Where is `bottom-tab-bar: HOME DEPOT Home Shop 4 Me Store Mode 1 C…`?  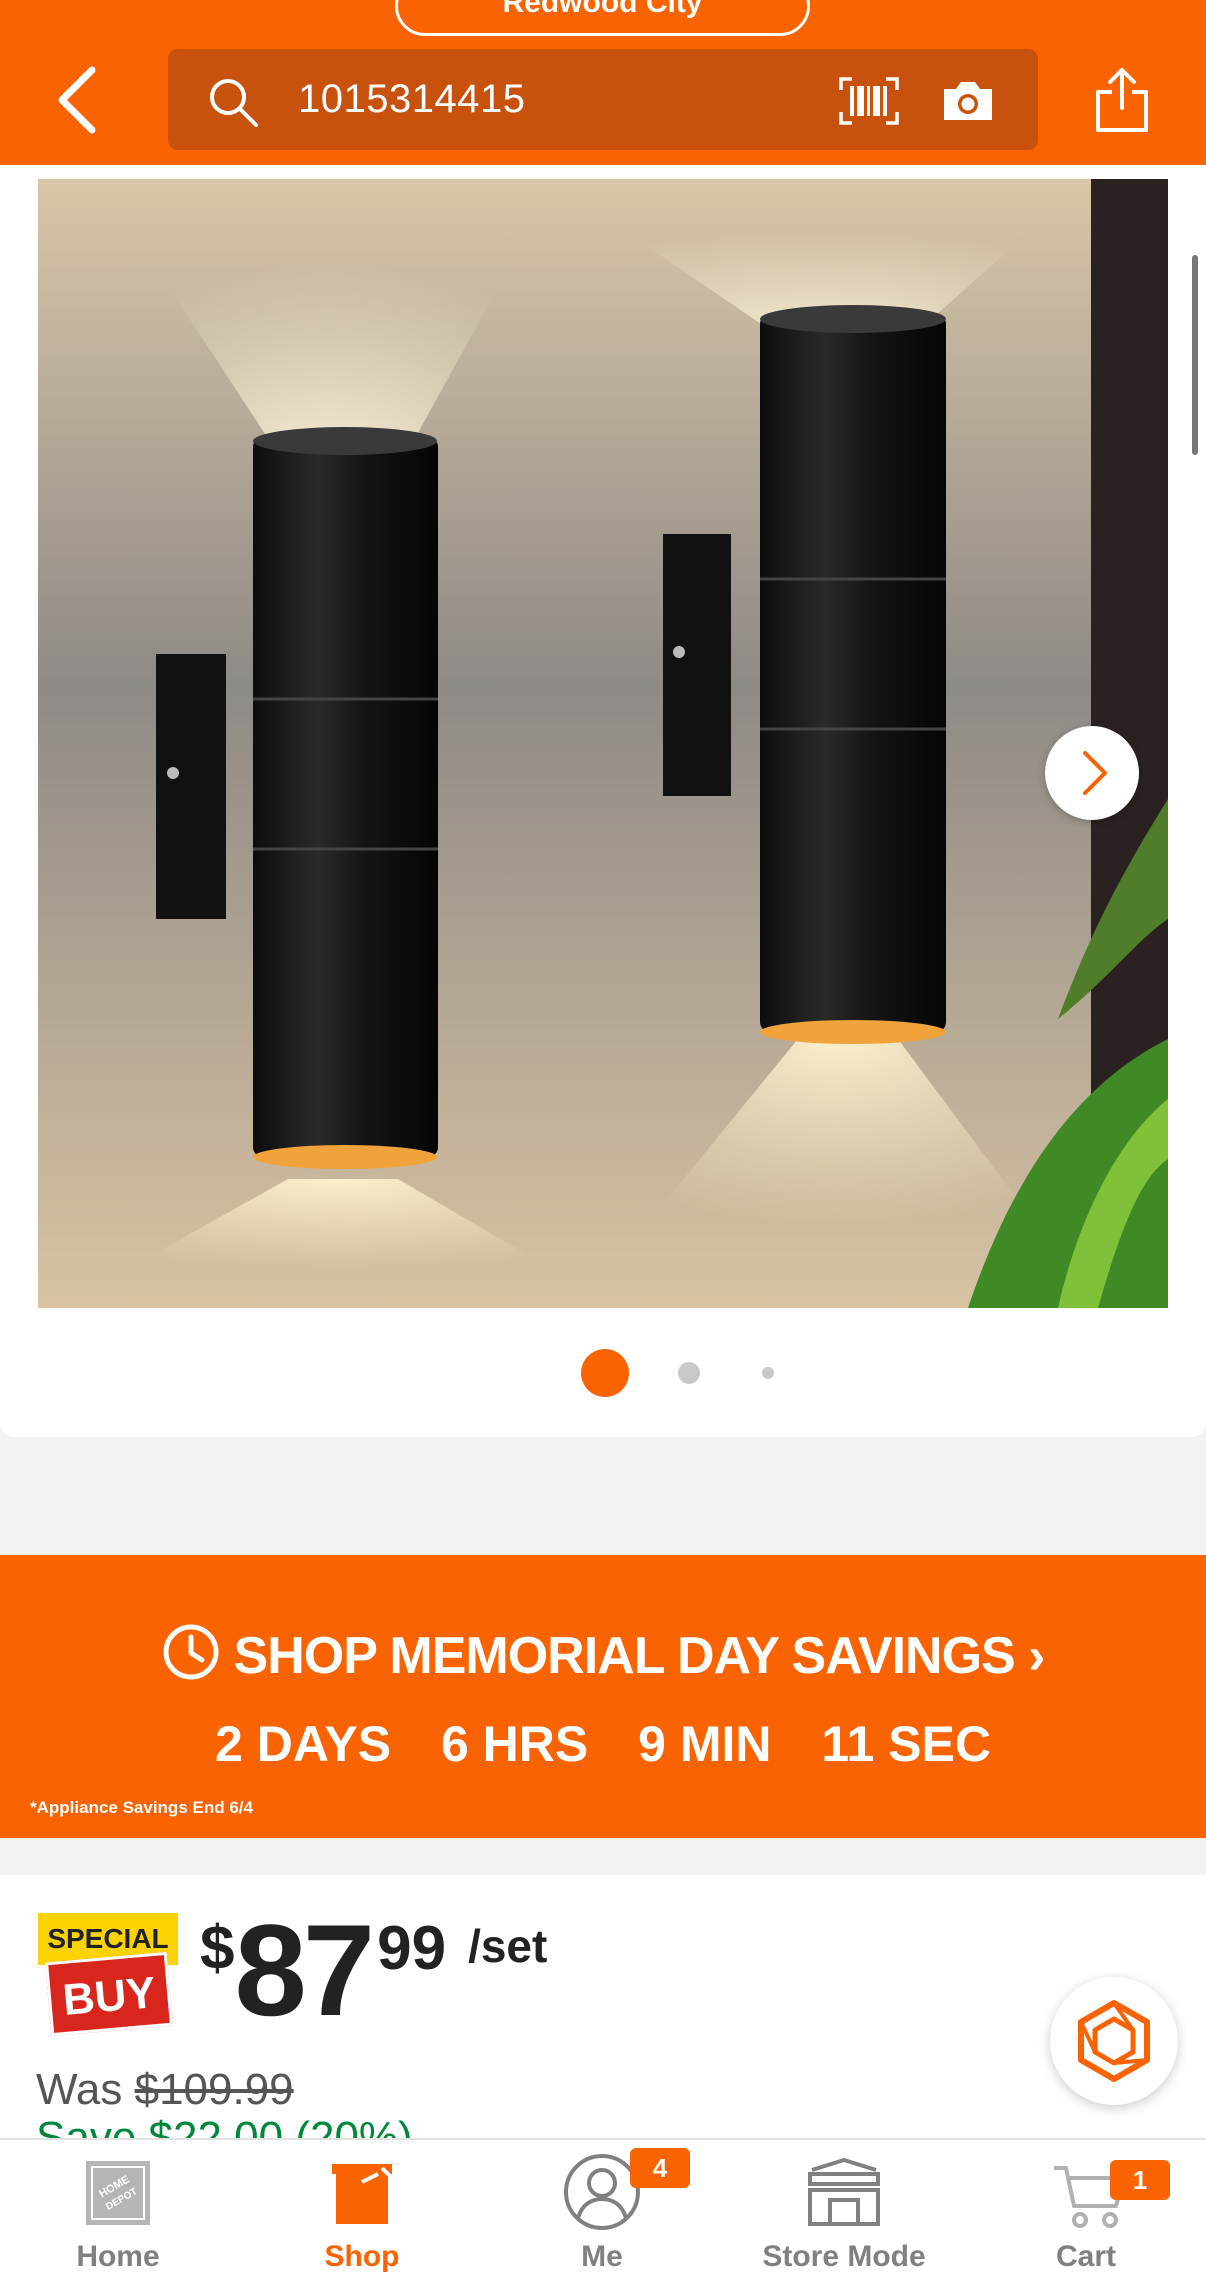
bottom-tab-bar: HOME DEPOT Home Shop 4 Me Store Mode 1 C… is located at coordinates (603, 2210).